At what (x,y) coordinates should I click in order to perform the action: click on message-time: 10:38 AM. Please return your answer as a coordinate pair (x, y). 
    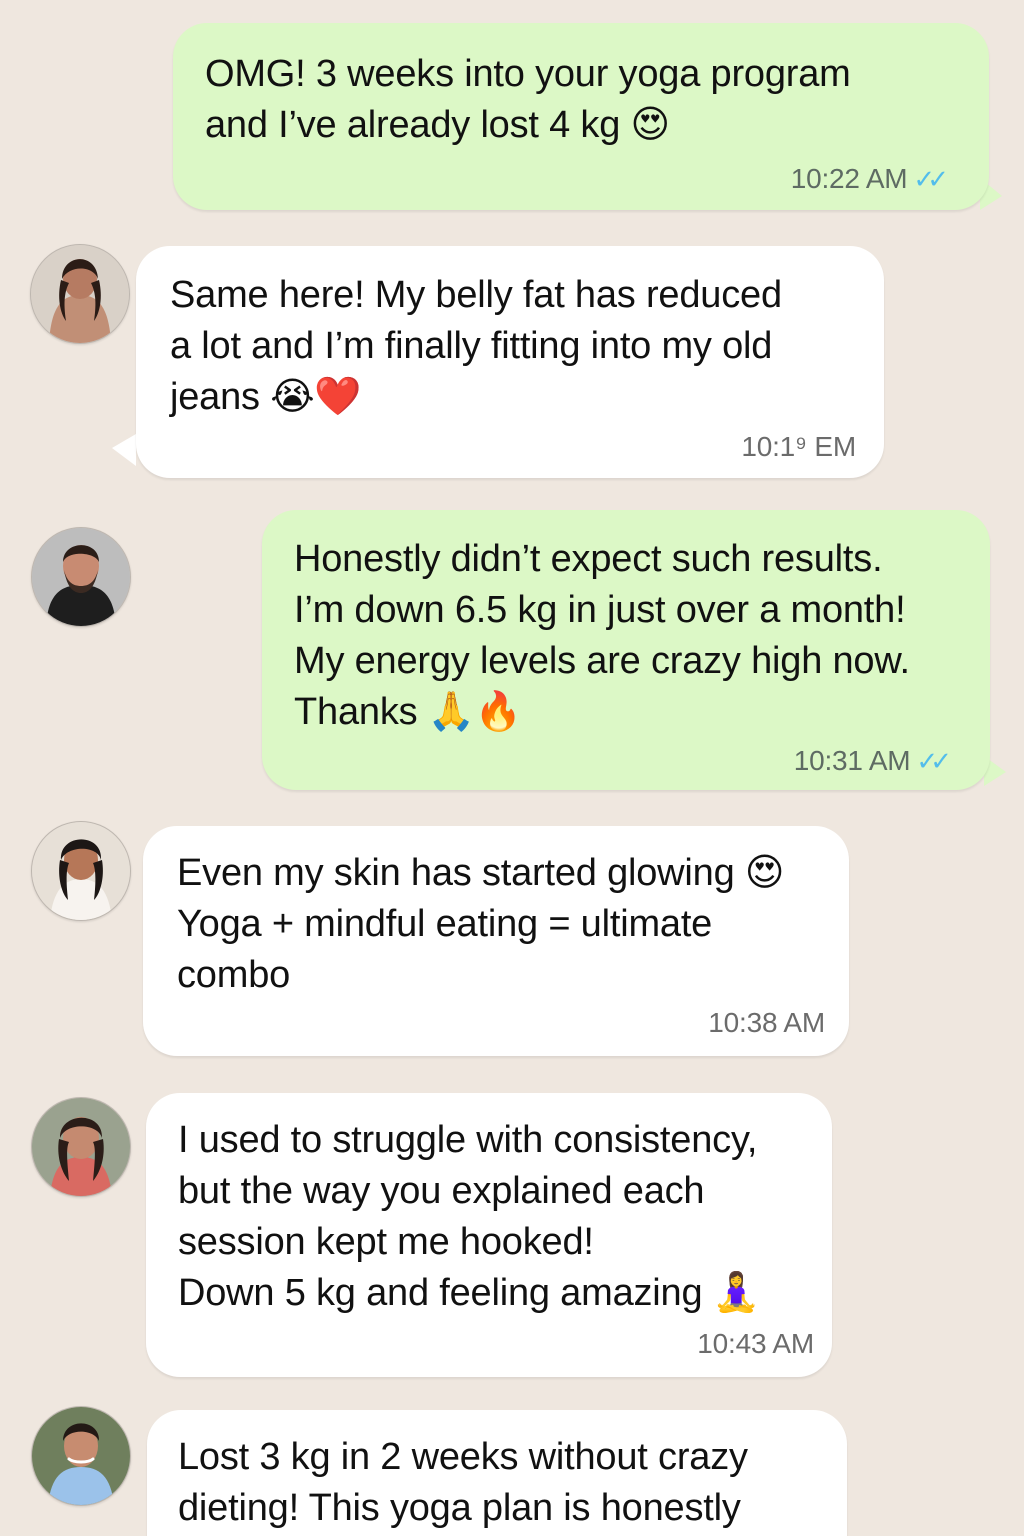
    Looking at the image, I should click on (766, 1022).